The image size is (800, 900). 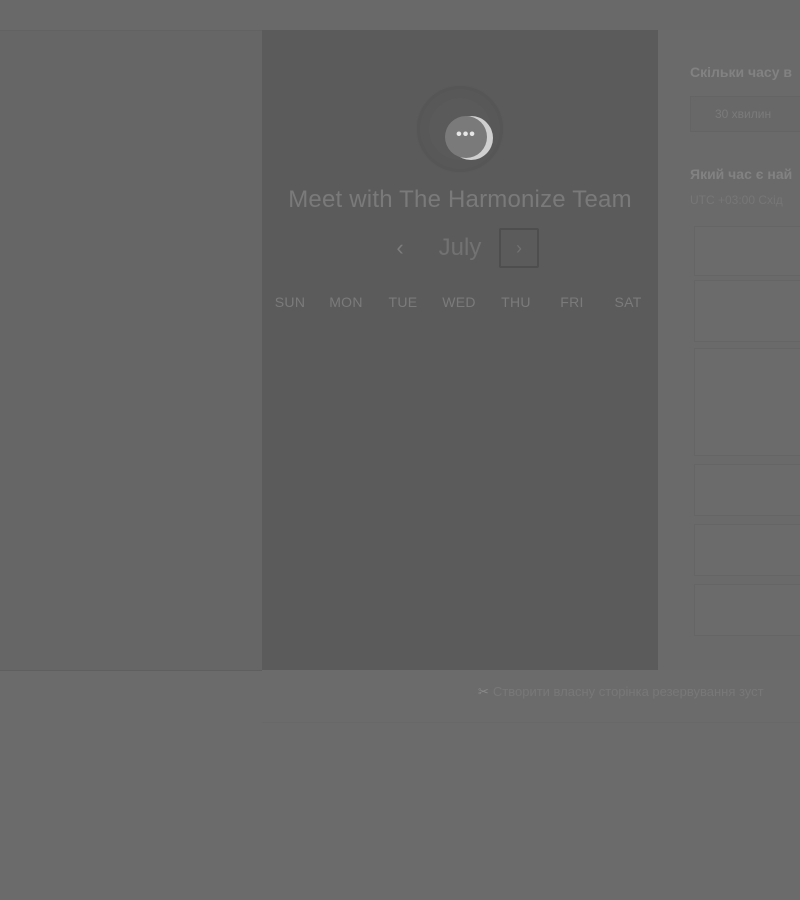 What do you see at coordinates (736, 200) in the screenshot?
I see `timezone-label: UTC +03:00 Схід` at bounding box center [736, 200].